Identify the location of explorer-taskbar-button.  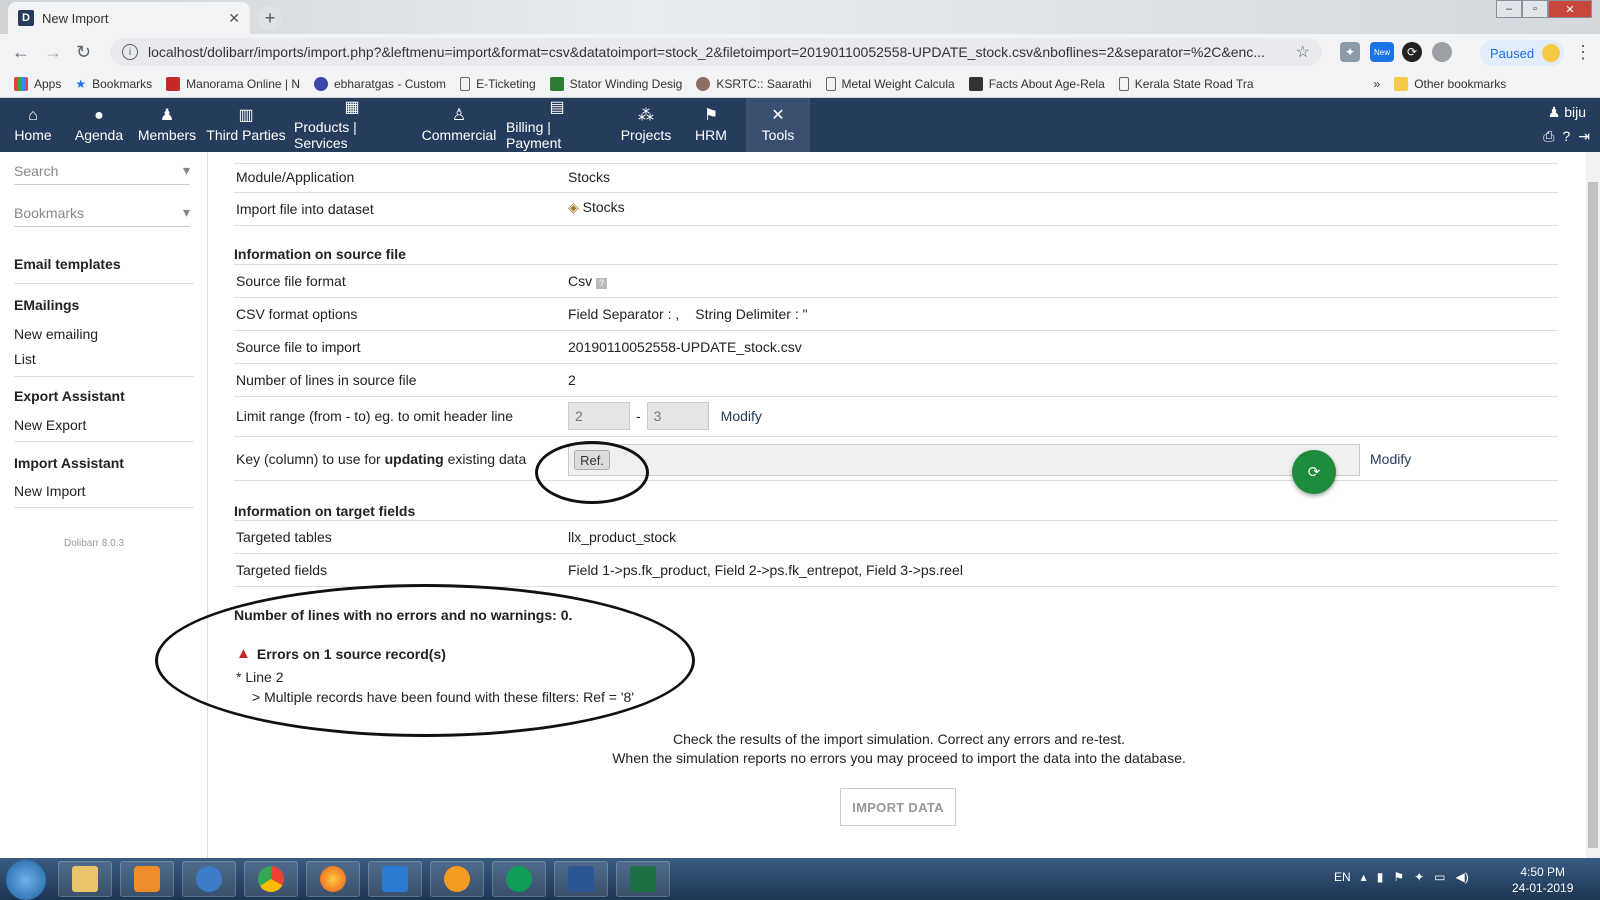
(85, 879).